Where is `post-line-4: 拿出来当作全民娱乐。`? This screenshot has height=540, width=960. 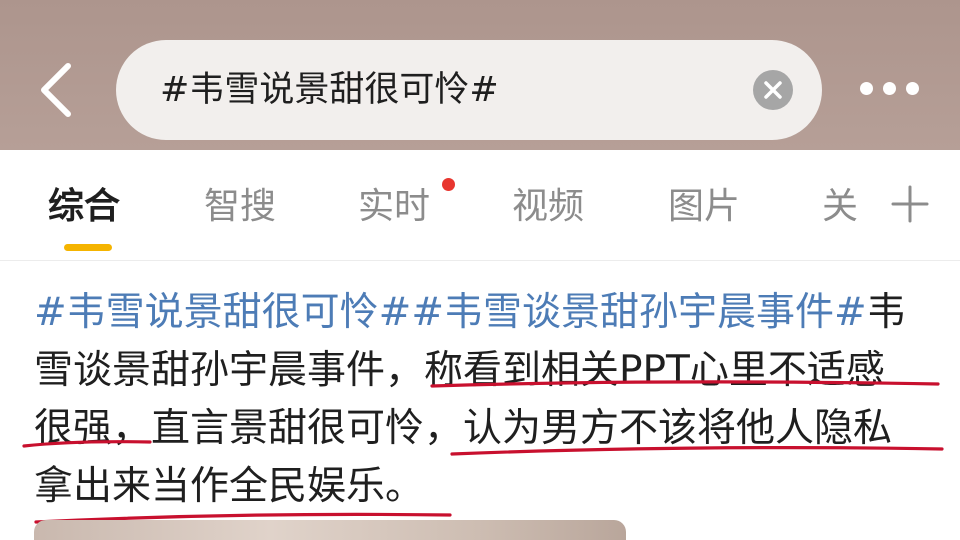
post-line-4: 拿出来当作全民娱乐。 is located at coordinates (229, 486).